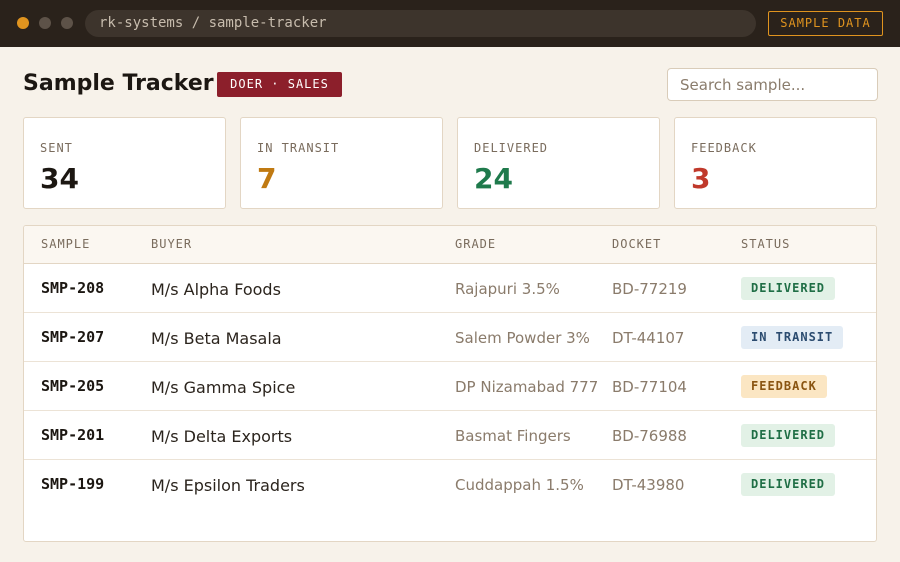 This screenshot has width=900, height=562. What do you see at coordinates (298, 148) in the screenshot?
I see `stat-label: IN TRANSIT` at bounding box center [298, 148].